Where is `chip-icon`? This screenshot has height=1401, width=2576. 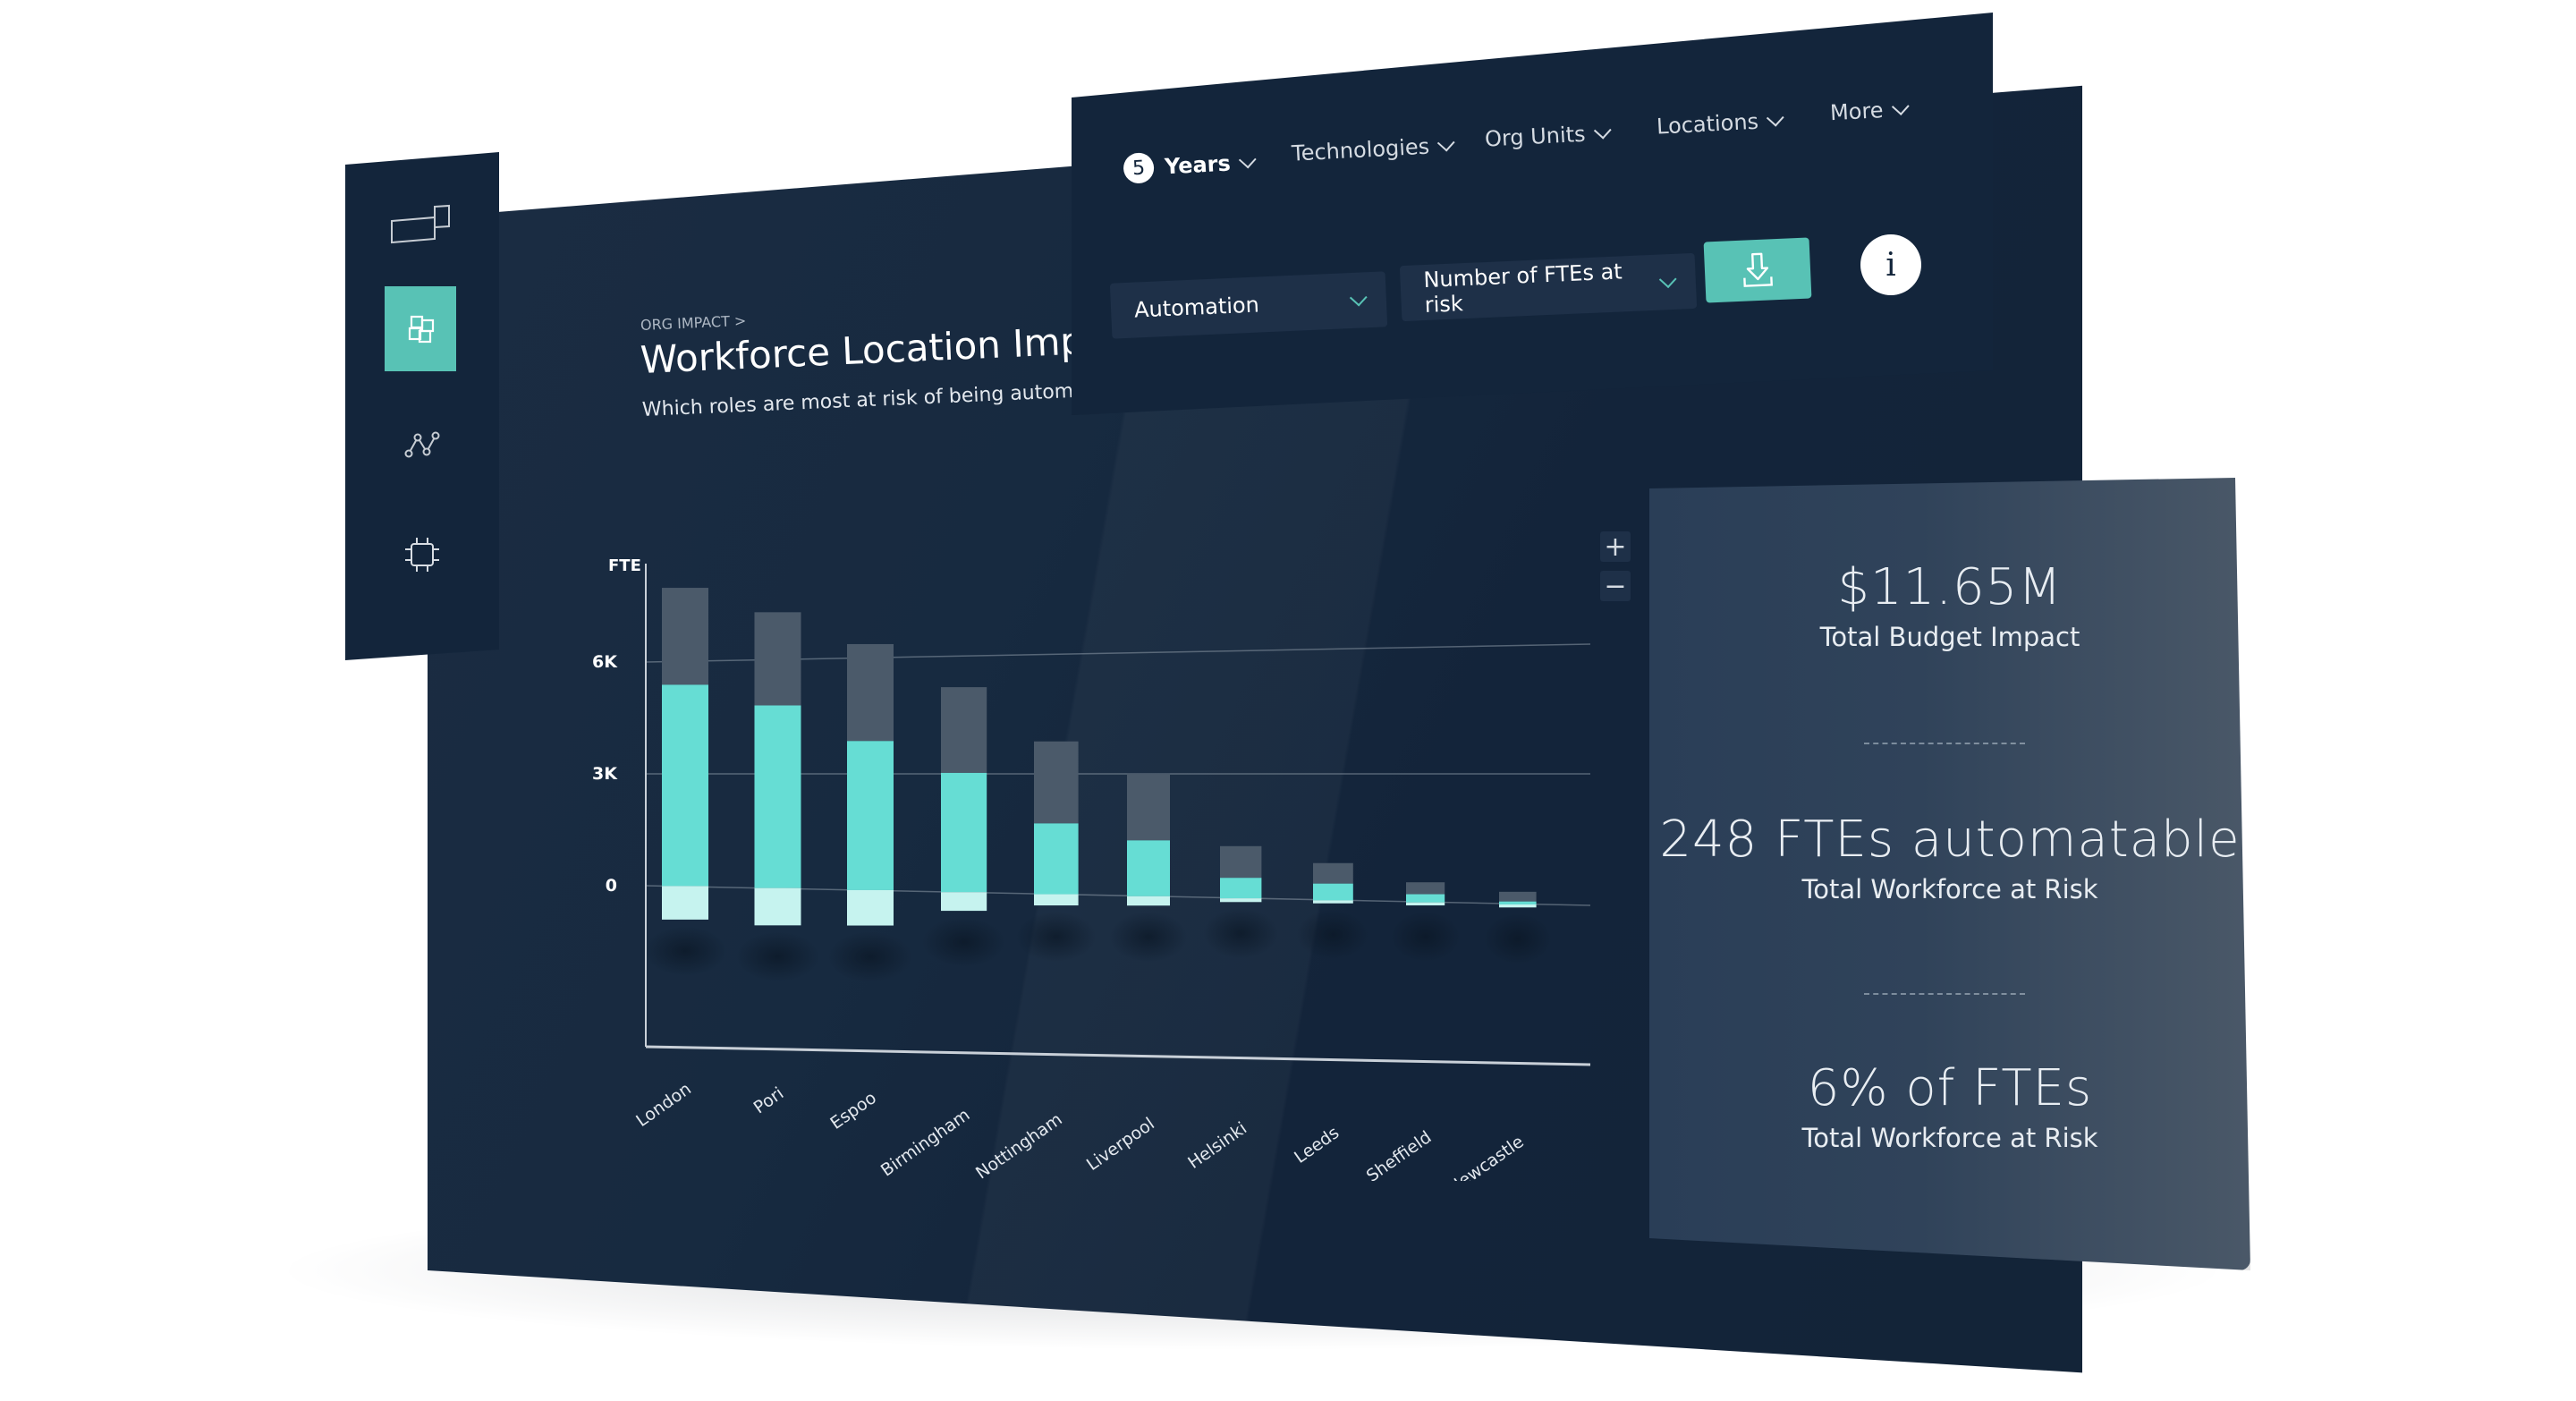 chip-icon is located at coordinates (422, 555).